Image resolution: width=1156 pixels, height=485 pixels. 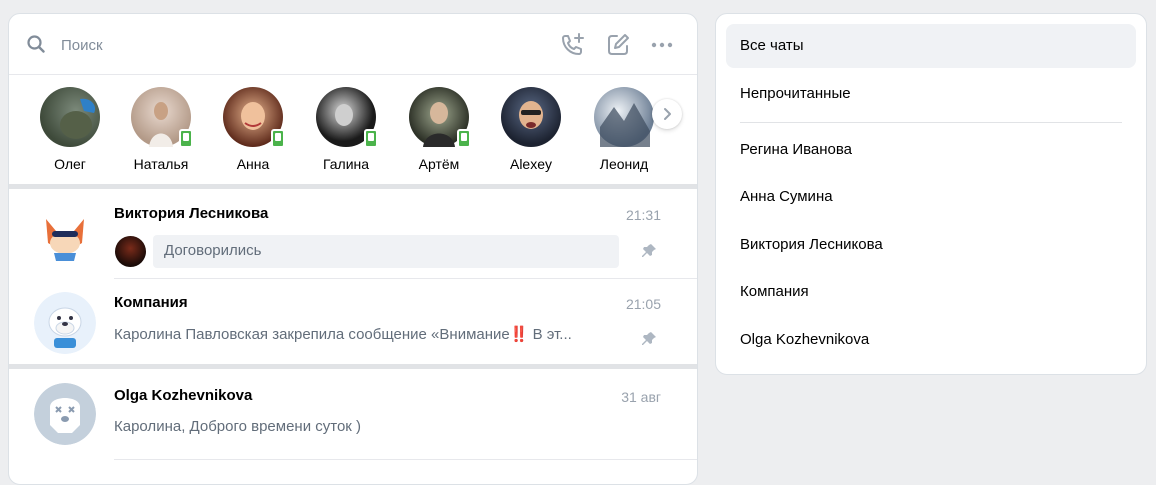 What do you see at coordinates (151, 302) in the screenshot?
I see `conversation-name: Компания` at bounding box center [151, 302].